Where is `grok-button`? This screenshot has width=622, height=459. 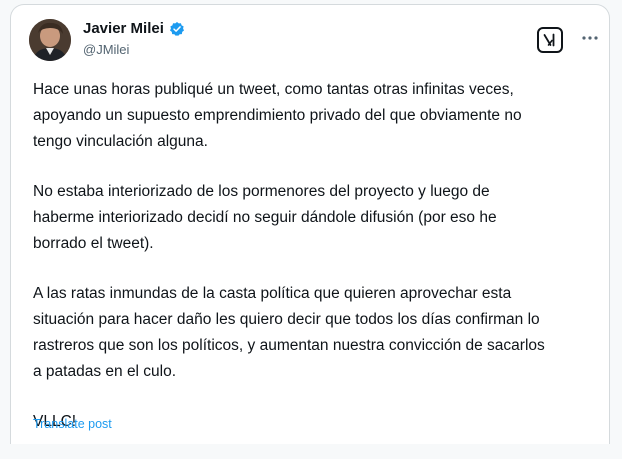
grok-button is located at coordinates (550, 40).